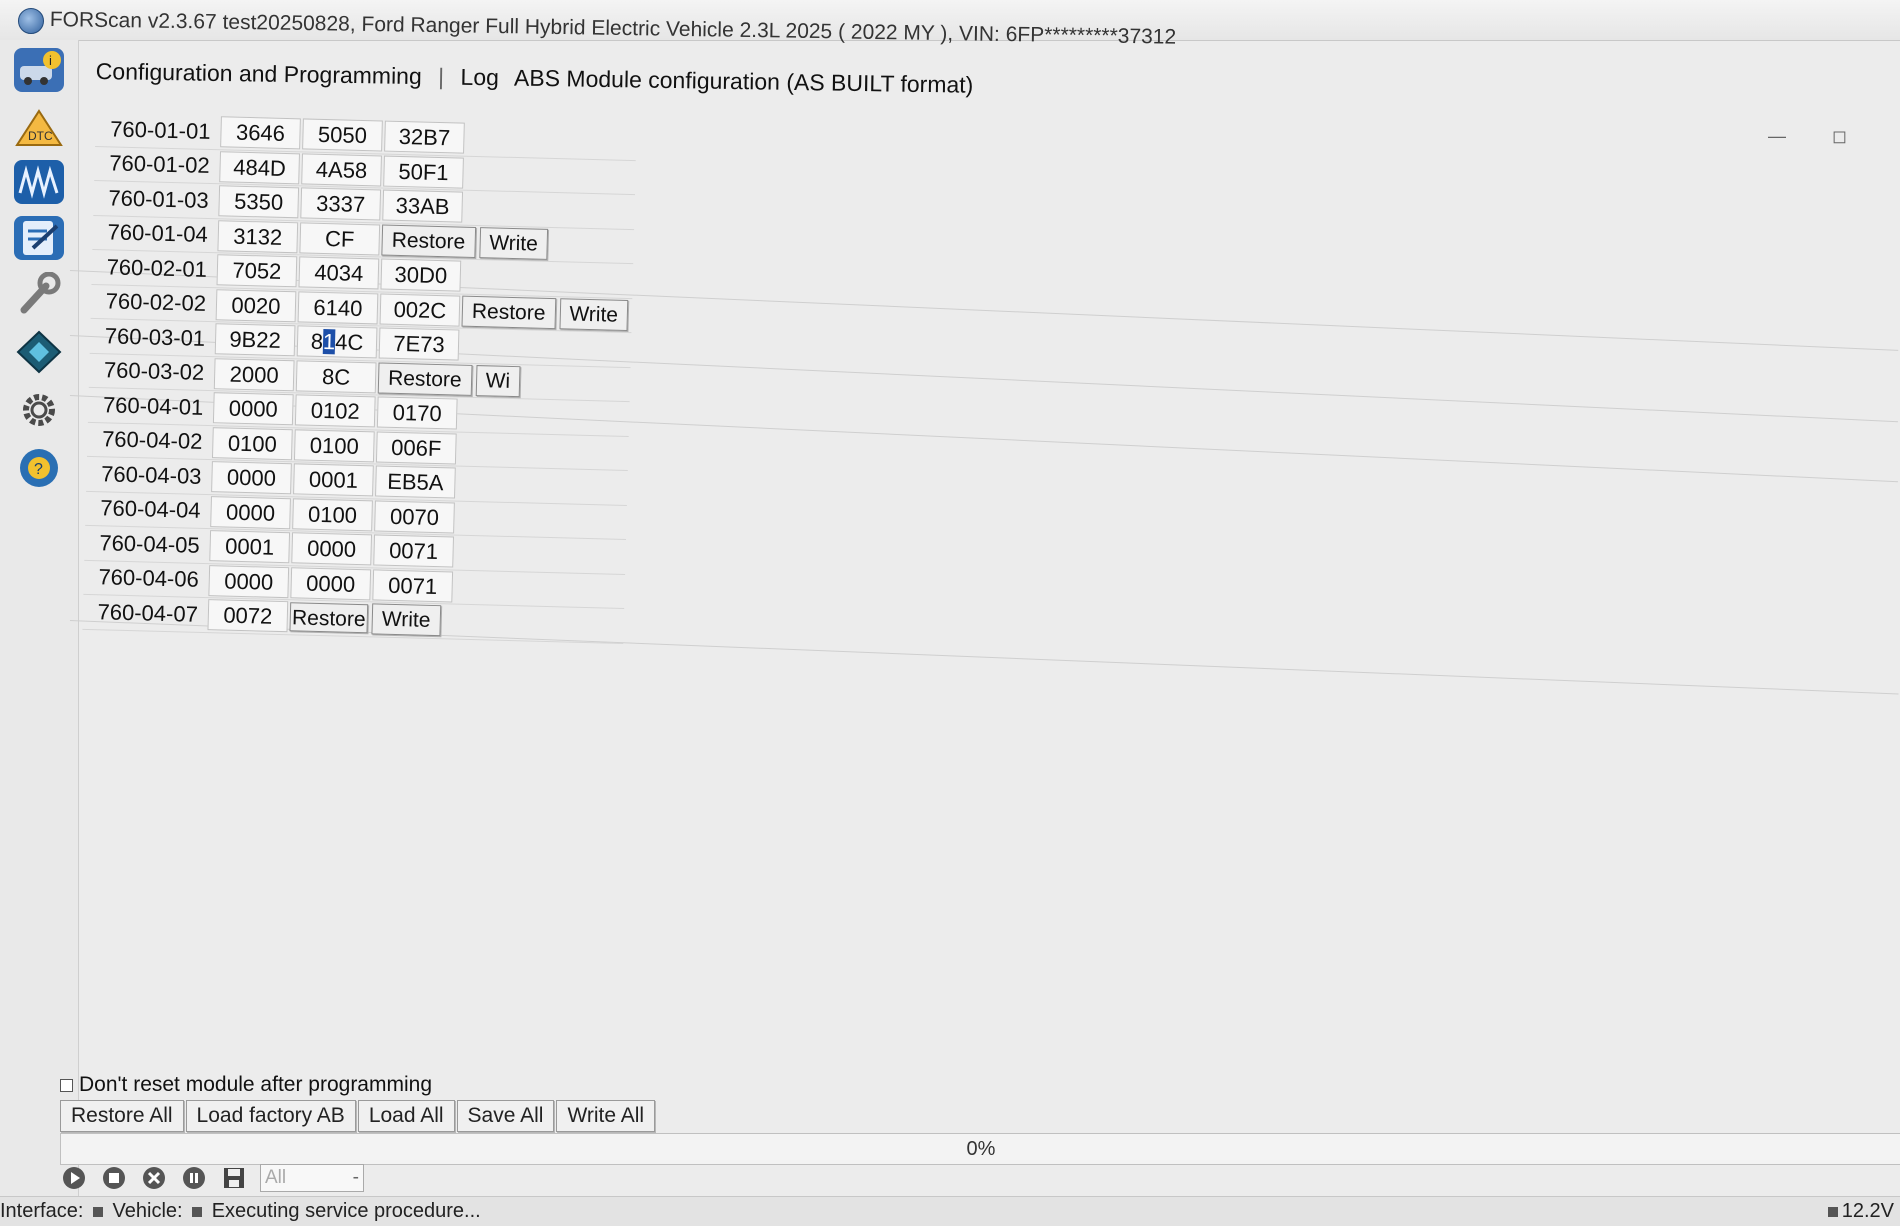 The image size is (1900, 1226). What do you see at coordinates (153, 406) in the screenshot?
I see `row-label: 760-04-01` at bounding box center [153, 406].